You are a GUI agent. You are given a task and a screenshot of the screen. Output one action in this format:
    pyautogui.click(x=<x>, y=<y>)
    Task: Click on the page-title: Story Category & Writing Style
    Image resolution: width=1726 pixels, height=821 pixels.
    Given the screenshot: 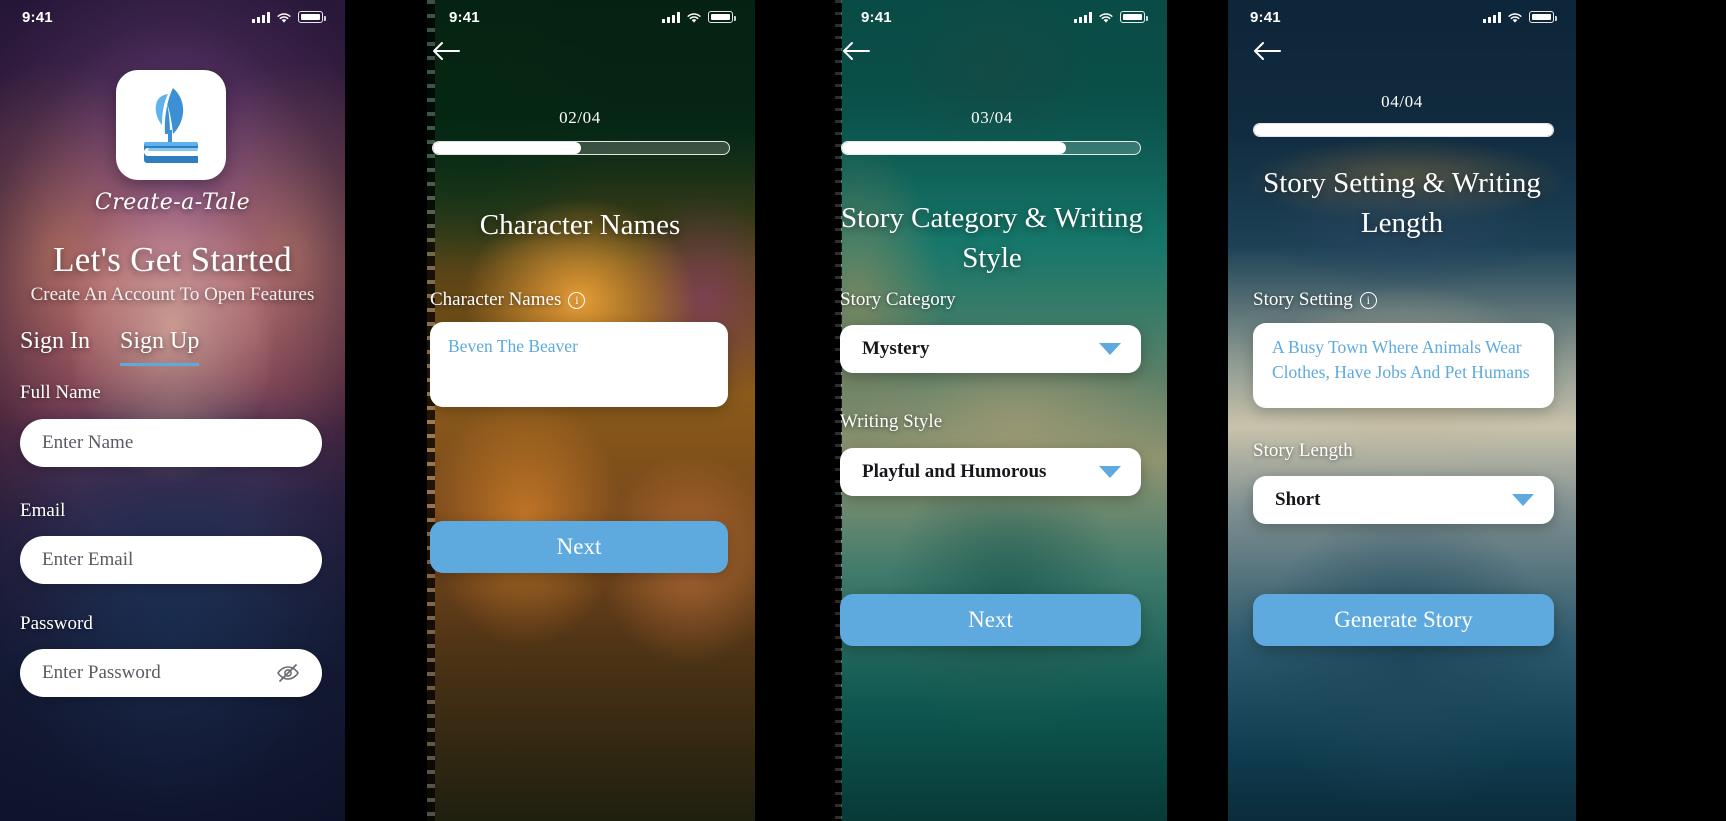 What is the action you would take?
    pyautogui.click(x=992, y=238)
    